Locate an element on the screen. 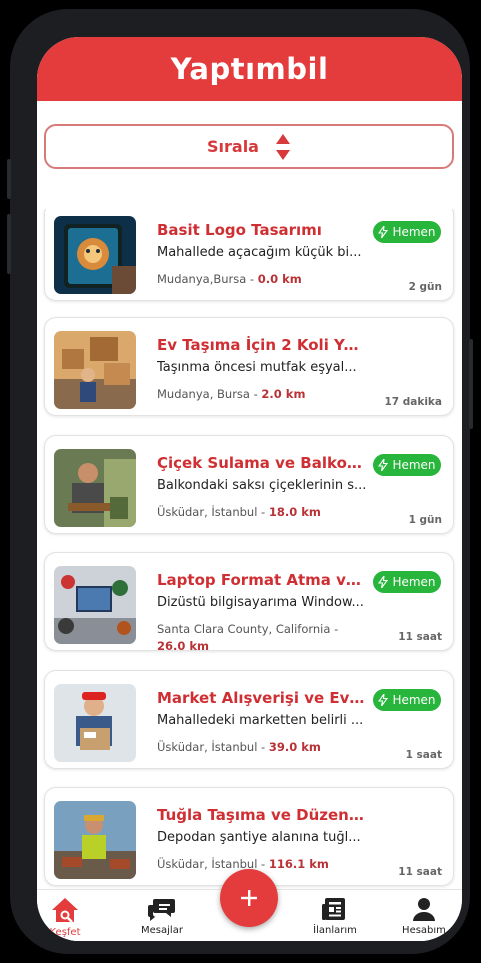 The height and width of the screenshot is (963, 481). listing-location: Üsküdar, İstanbul - 39.0 km is located at coordinates (262, 747).